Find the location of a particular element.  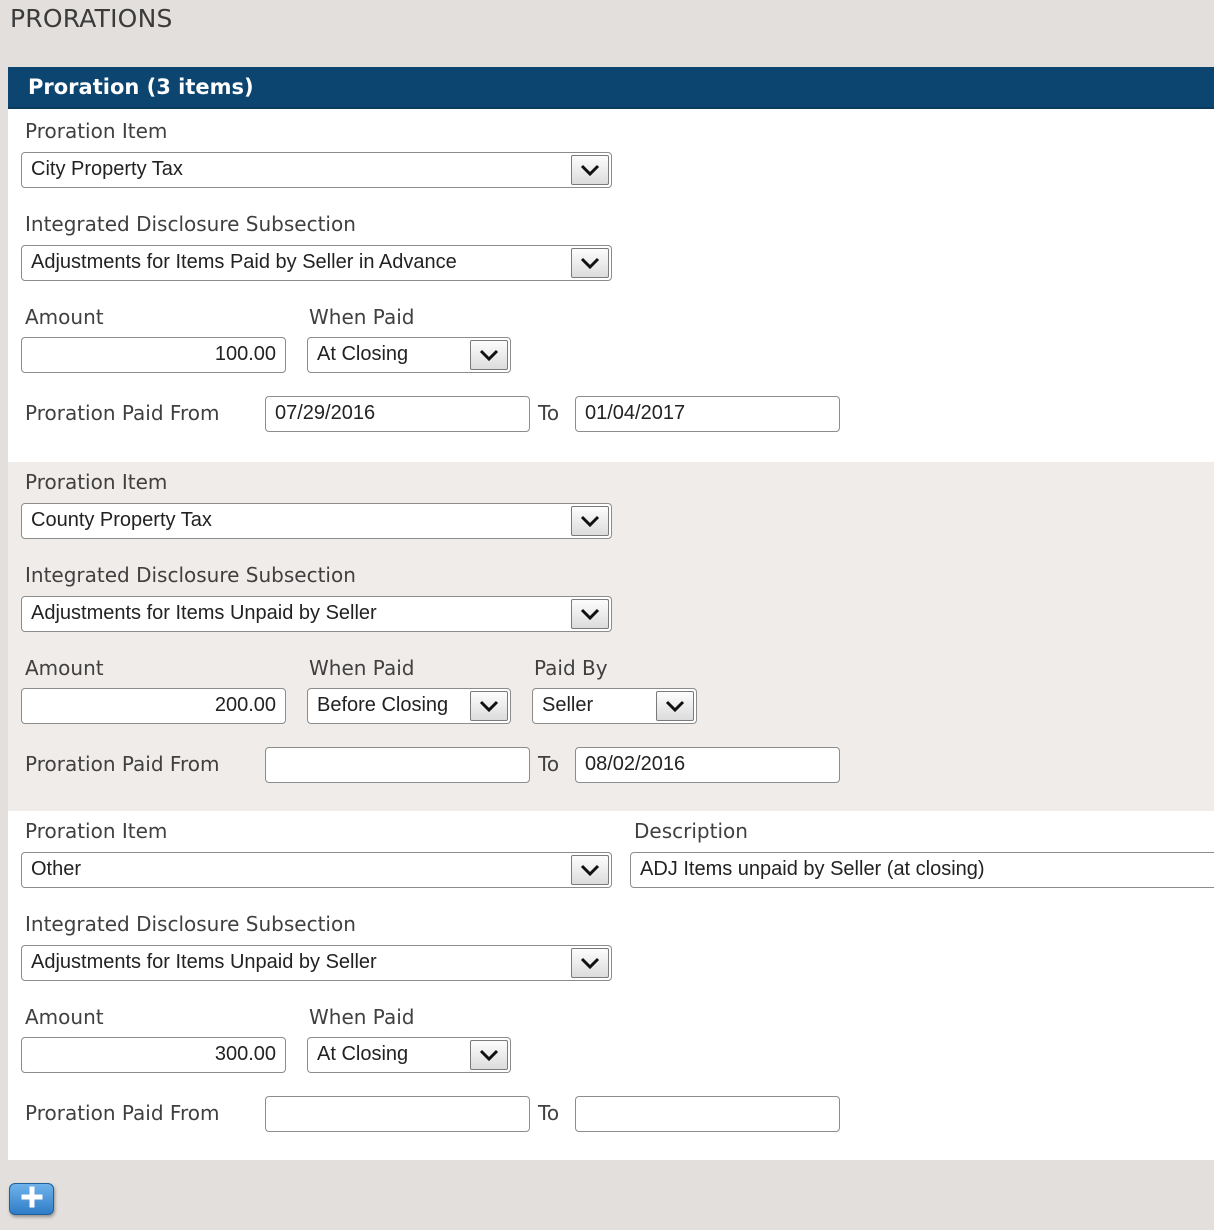

paid-by-select: Seller is located at coordinates (614, 706).